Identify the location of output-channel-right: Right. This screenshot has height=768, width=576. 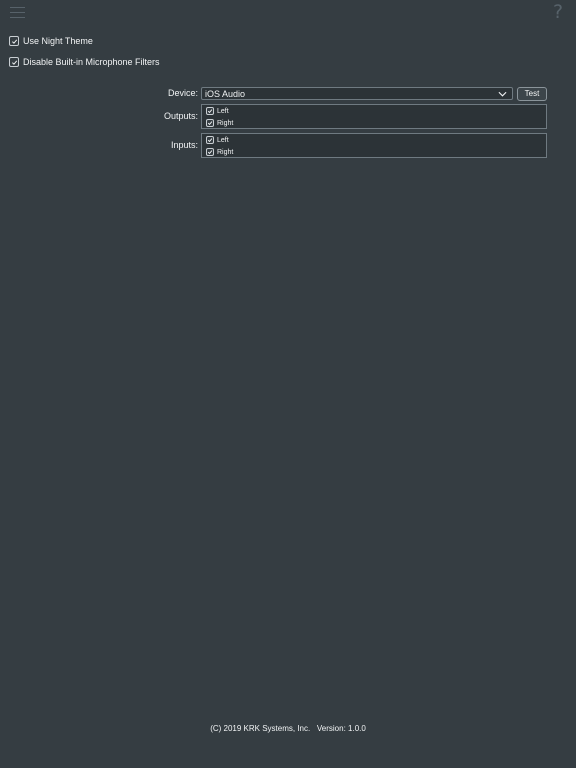
(219, 123).